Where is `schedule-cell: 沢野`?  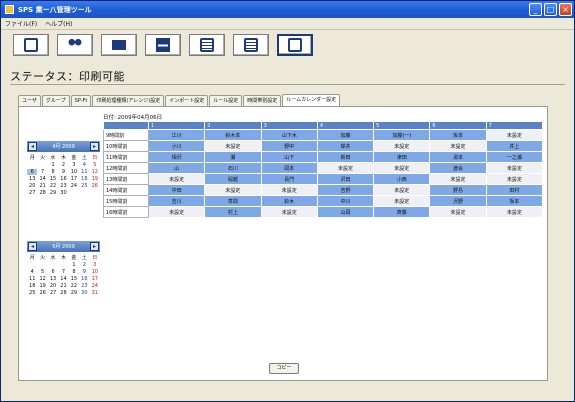 schedule-cell: 沢野 is located at coordinates (458, 201).